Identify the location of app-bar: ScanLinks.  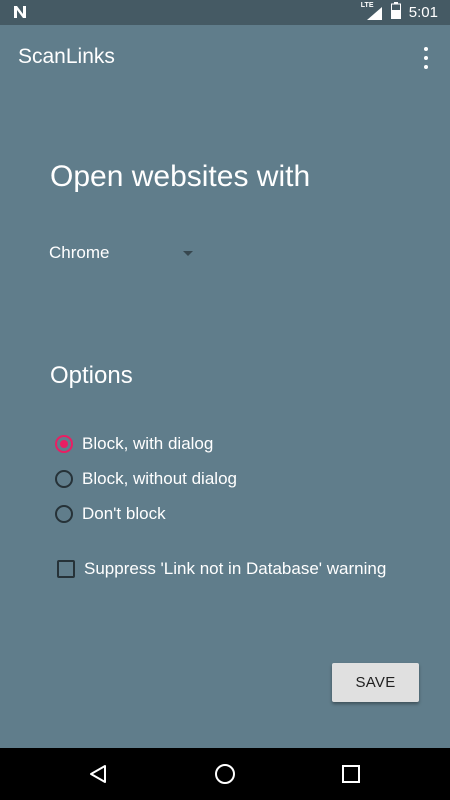
(225, 53).